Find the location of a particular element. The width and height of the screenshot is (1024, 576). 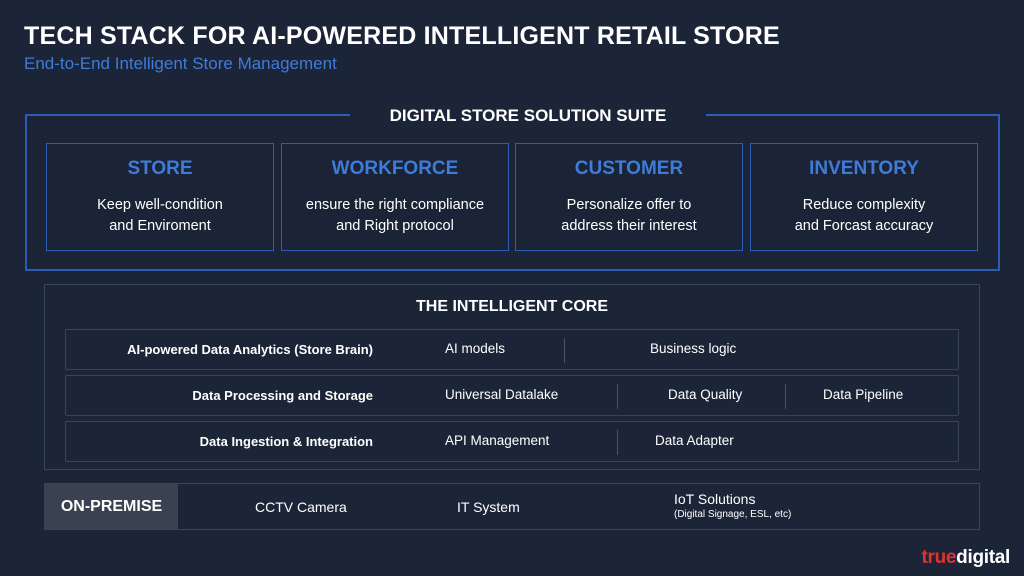

card-desc-line: and Forcast accuracy is located at coordinates (864, 226).